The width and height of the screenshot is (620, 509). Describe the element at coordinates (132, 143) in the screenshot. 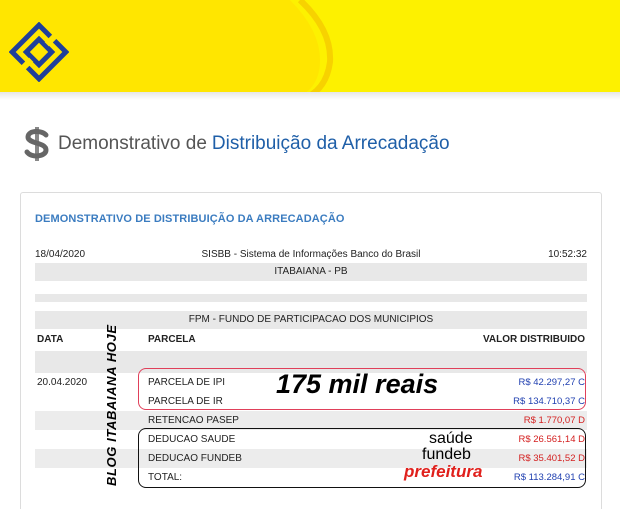

I see `page-title-prefix: Demonstrativo de` at that location.